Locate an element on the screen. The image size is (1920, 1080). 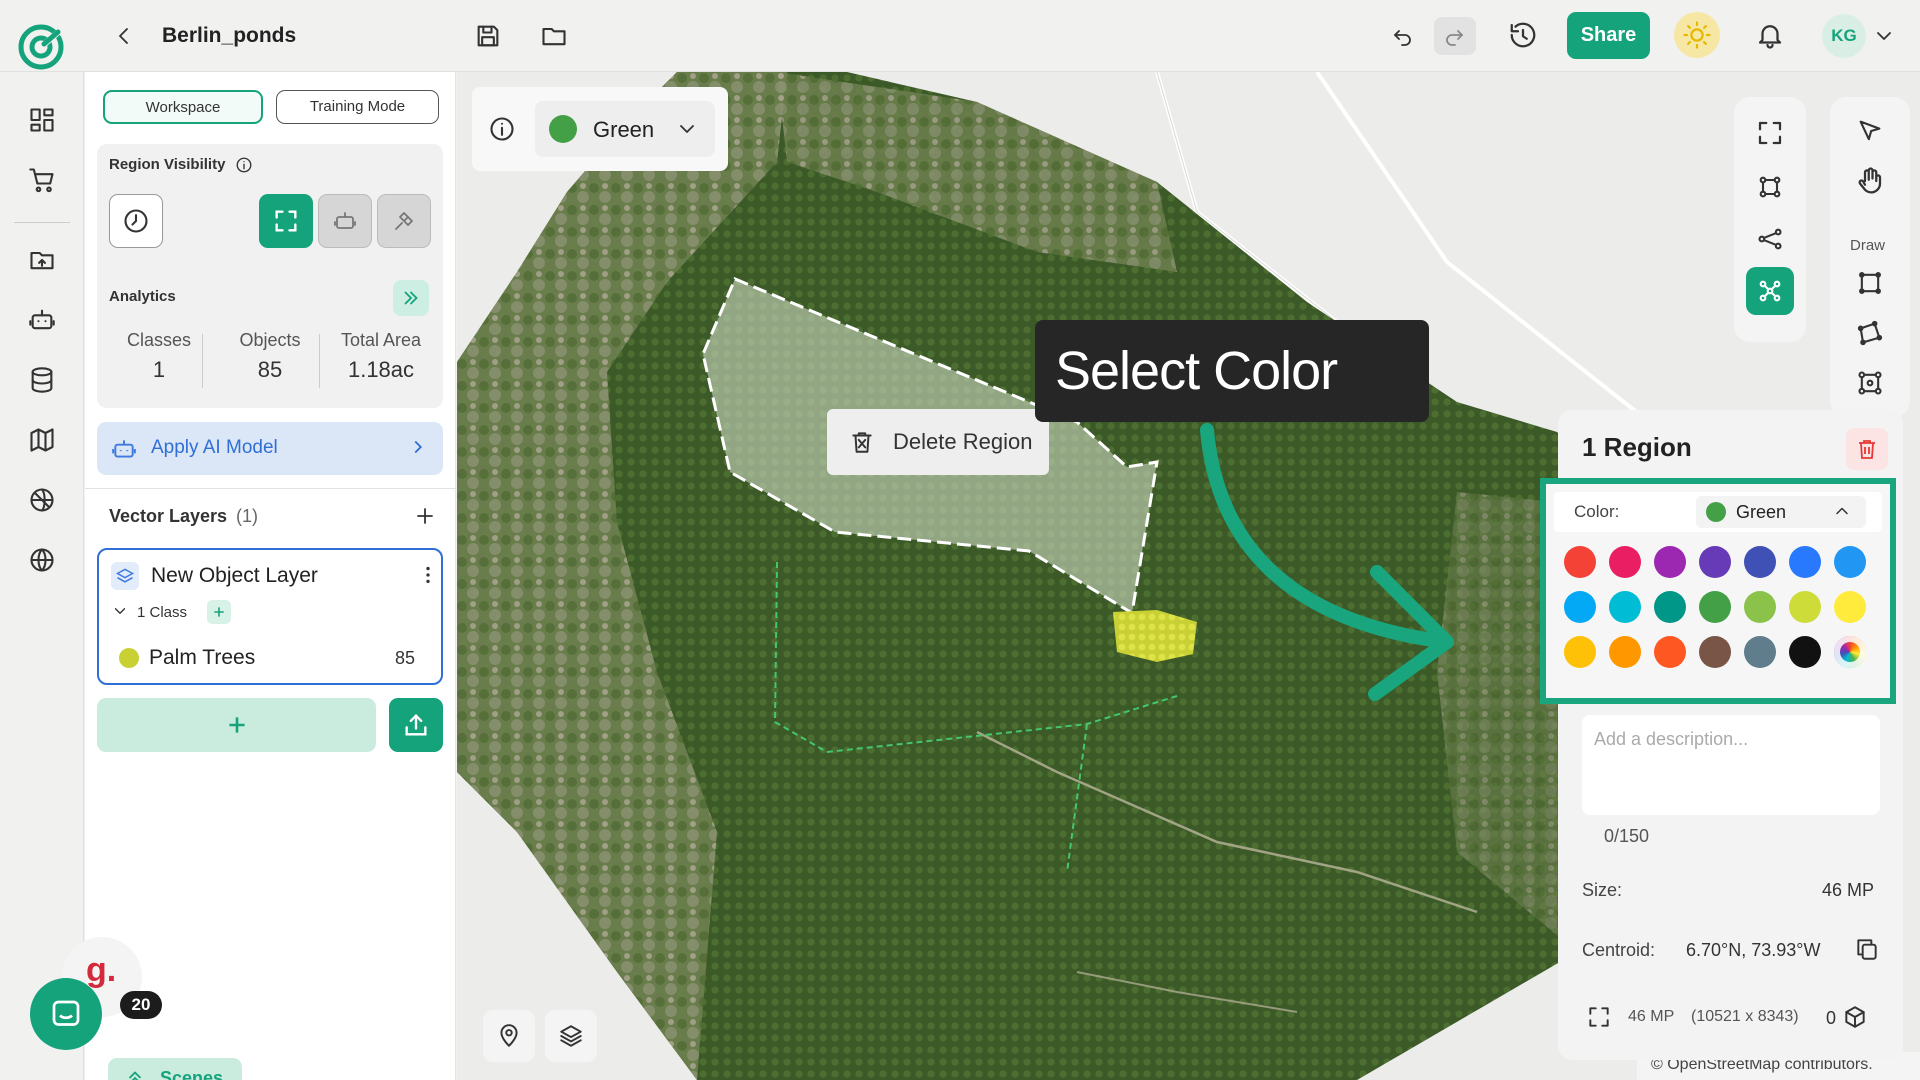
share-button: Share is located at coordinates (1608, 35).